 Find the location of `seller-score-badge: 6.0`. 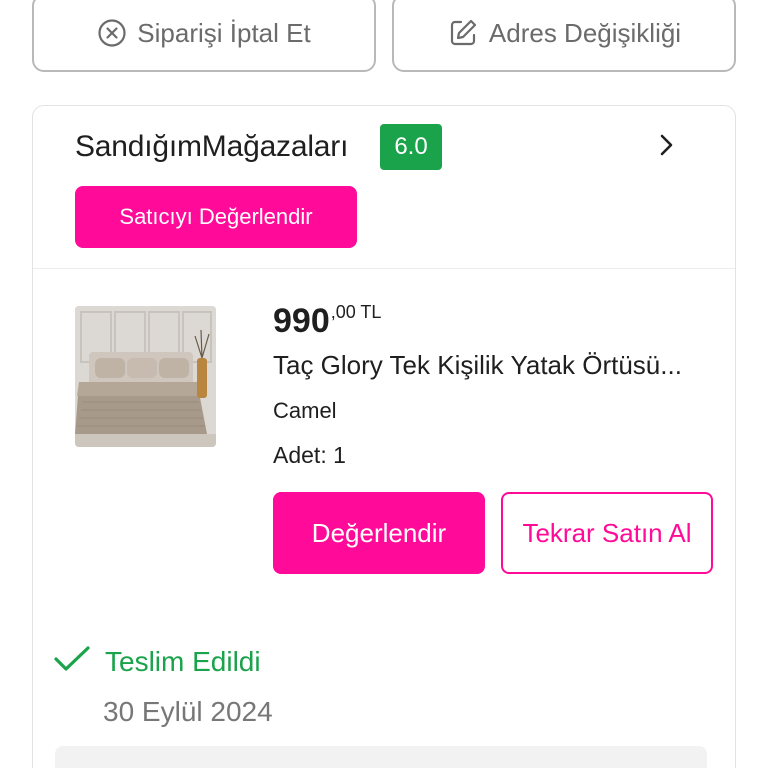

seller-score-badge: 6.0 is located at coordinates (411, 147).